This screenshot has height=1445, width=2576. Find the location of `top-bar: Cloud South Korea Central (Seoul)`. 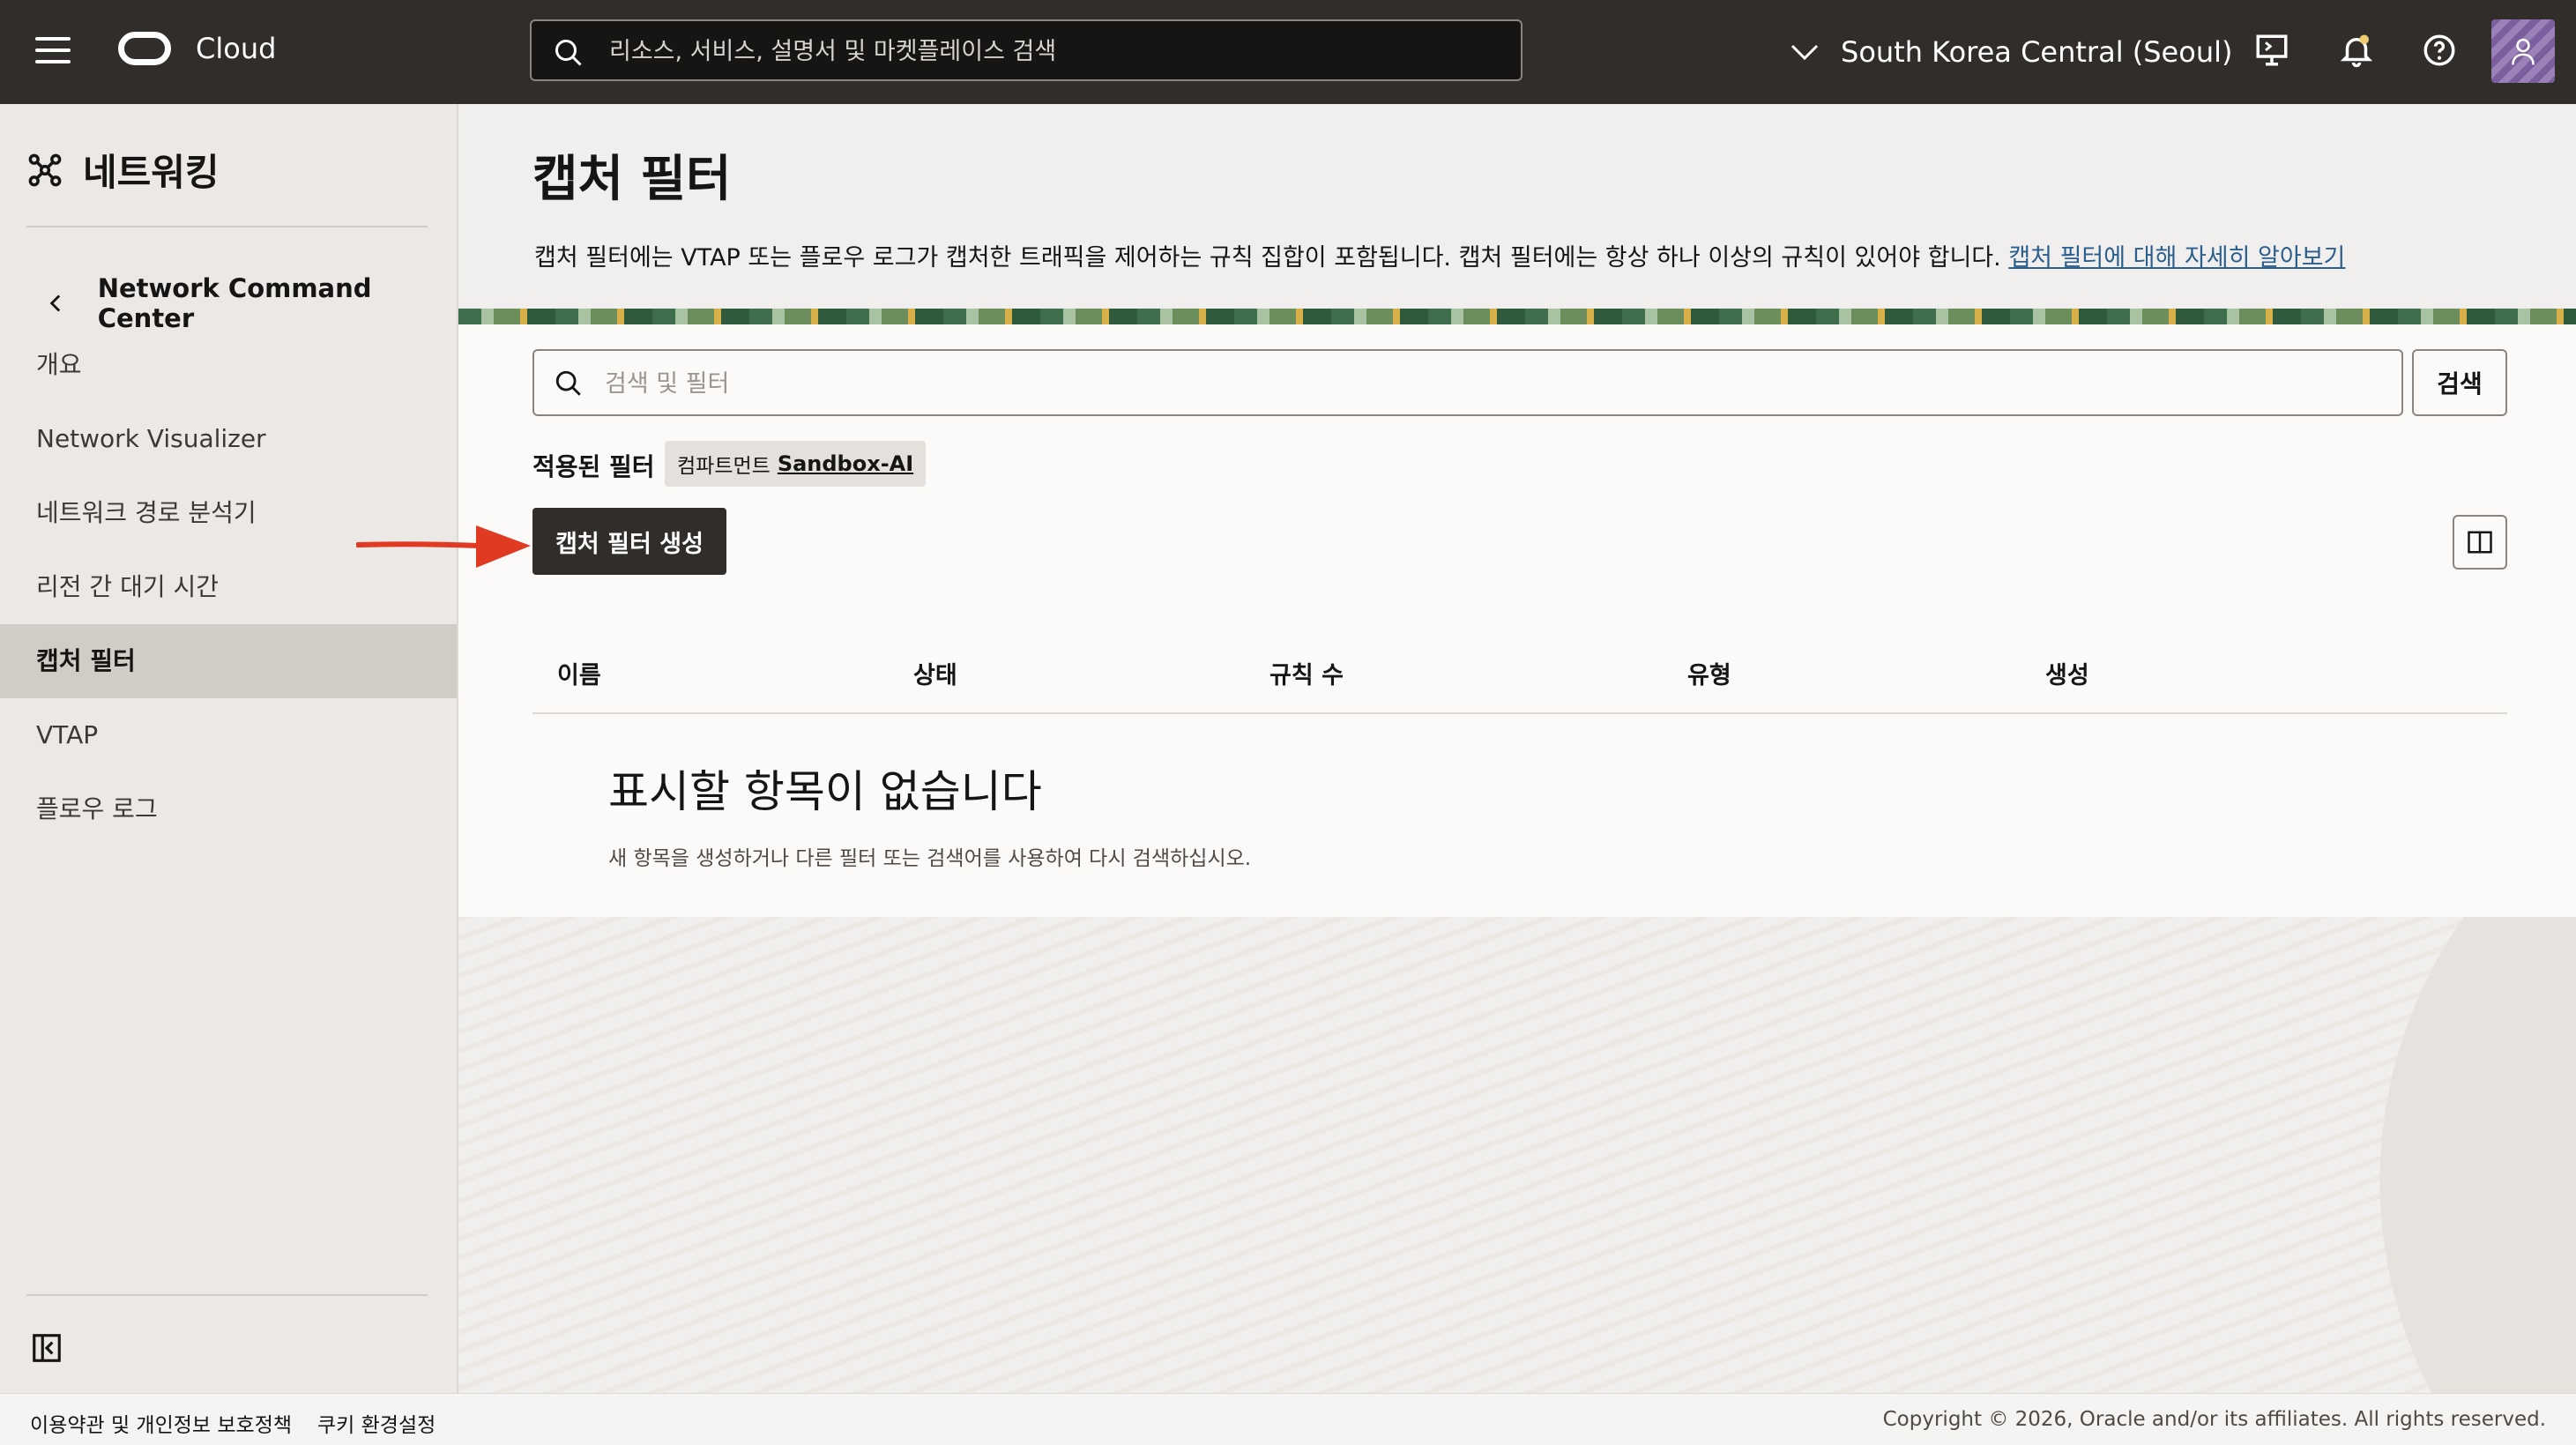

top-bar: Cloud South Korea Central (Seoul) is located at coordinates (1288, 52).